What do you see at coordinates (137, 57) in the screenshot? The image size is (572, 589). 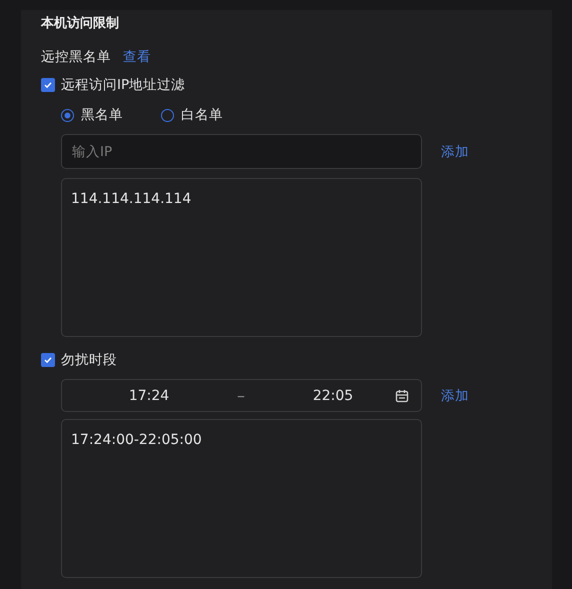 I see `view-link: 查看` at bounding box center [137, 57].